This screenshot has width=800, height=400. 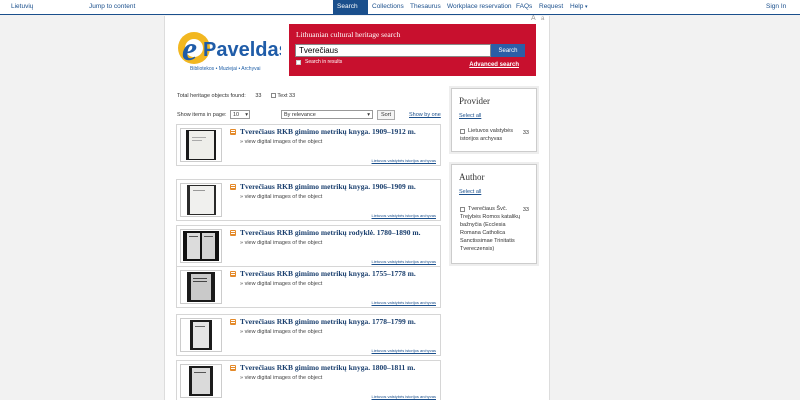 I want to click on search-panel-title: Lithuanian cultural heritage search, so click(x=348, y=34).